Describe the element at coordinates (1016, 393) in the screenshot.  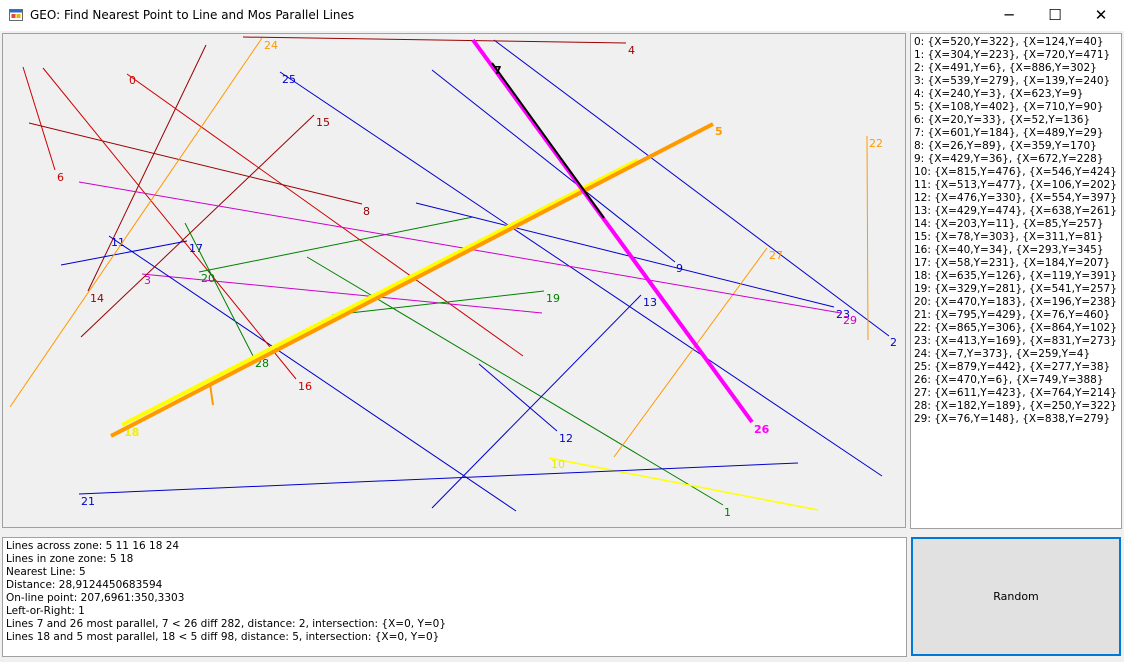
I see `list-item: 27: {X=611,Y=423}, {X=764,Y=214}` at that location.